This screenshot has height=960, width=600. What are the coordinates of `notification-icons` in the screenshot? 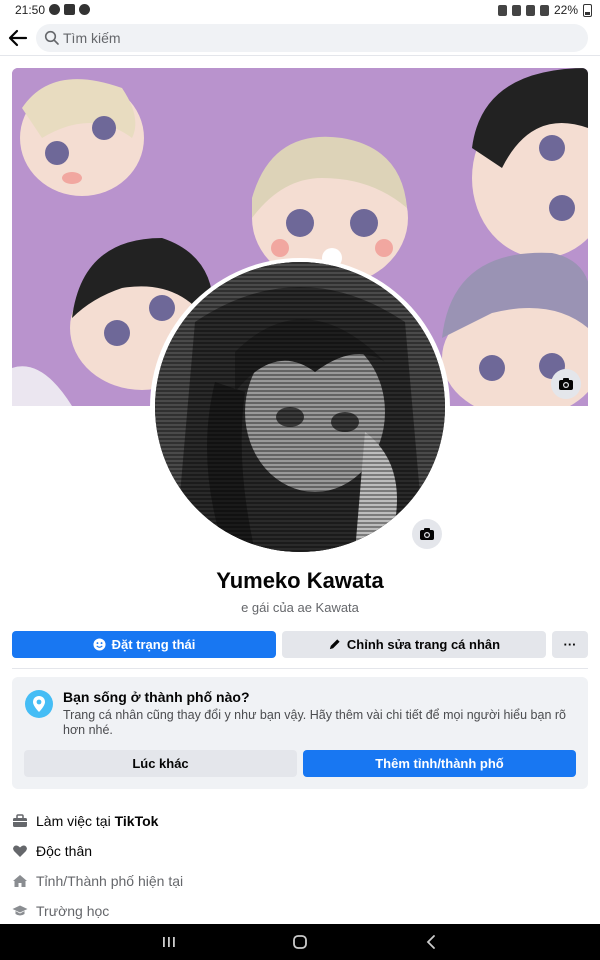 It's located at (69, 9).